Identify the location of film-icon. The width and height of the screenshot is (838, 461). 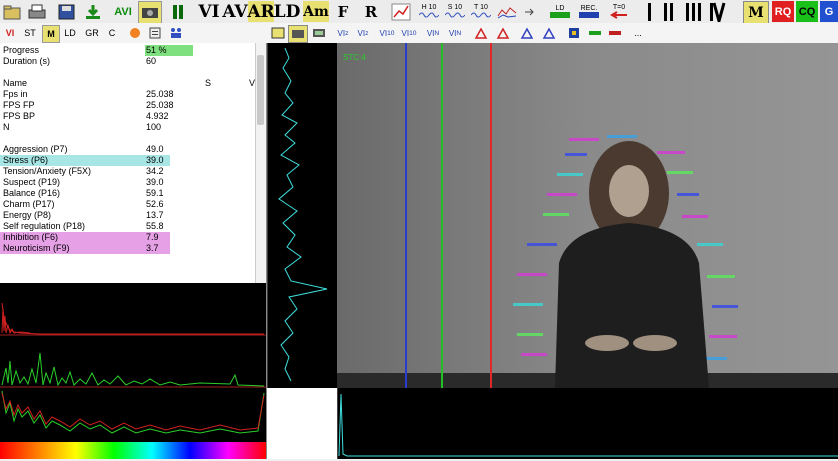
(319, 33).